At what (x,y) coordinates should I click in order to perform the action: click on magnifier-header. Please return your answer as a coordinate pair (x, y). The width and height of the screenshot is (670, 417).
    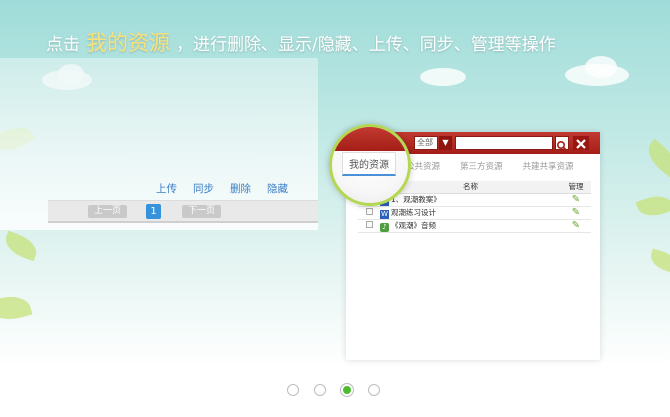
    Looking at the image, I should click on (370, 139).